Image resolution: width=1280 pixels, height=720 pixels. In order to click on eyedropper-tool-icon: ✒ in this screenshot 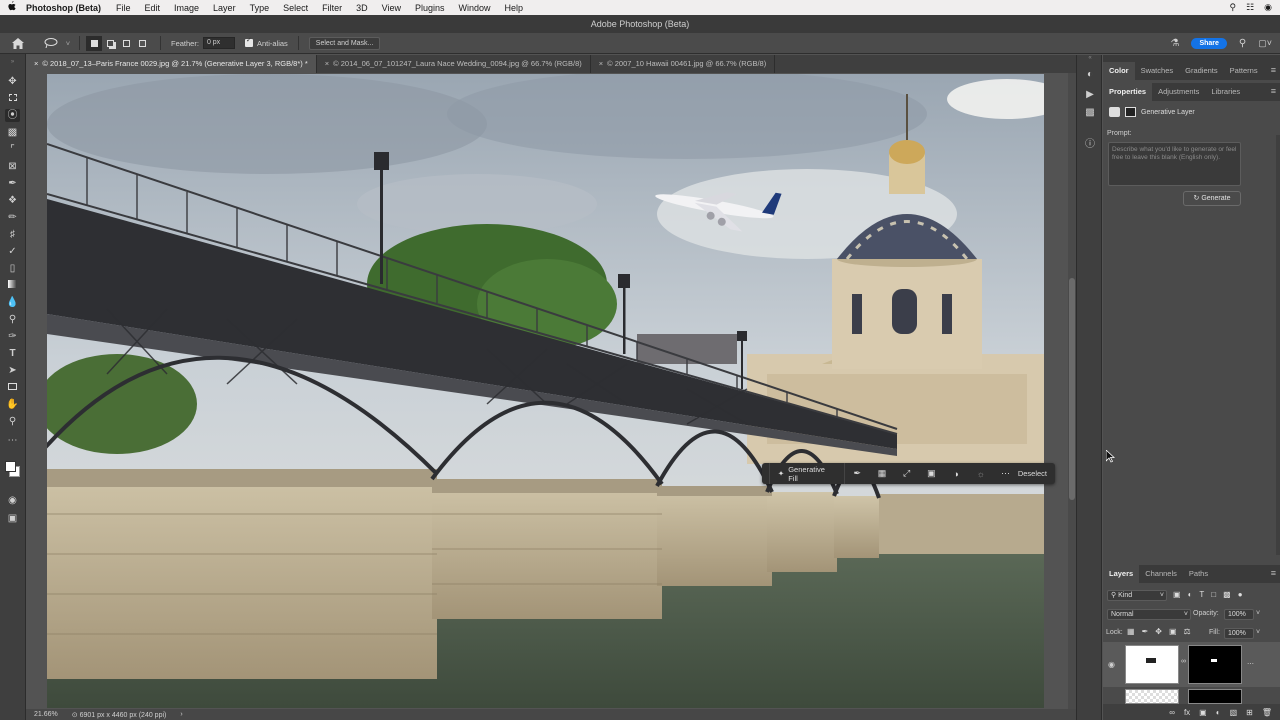, I will do `click(12, 183)`.